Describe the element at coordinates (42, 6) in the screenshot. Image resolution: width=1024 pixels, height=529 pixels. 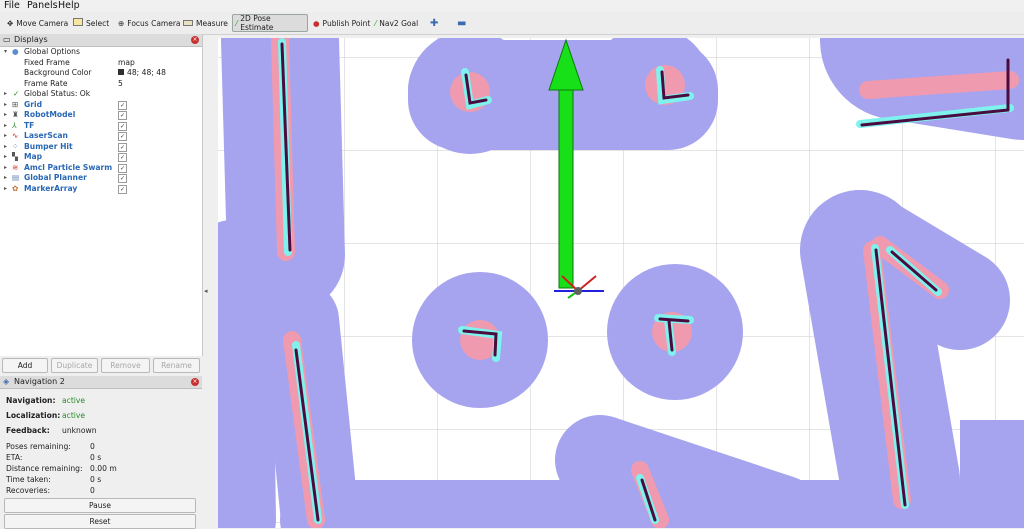
I see `menu-panels: Panels` at that location.